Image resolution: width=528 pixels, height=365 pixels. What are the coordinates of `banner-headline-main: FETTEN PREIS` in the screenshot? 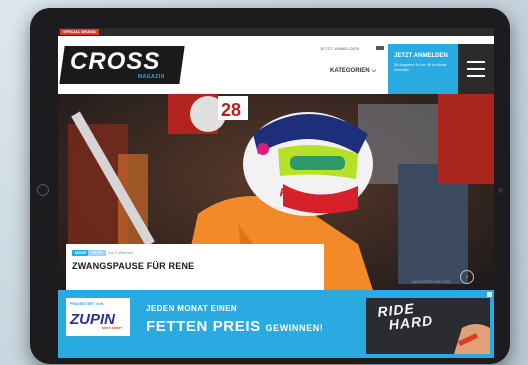 It's located at (203, 326).